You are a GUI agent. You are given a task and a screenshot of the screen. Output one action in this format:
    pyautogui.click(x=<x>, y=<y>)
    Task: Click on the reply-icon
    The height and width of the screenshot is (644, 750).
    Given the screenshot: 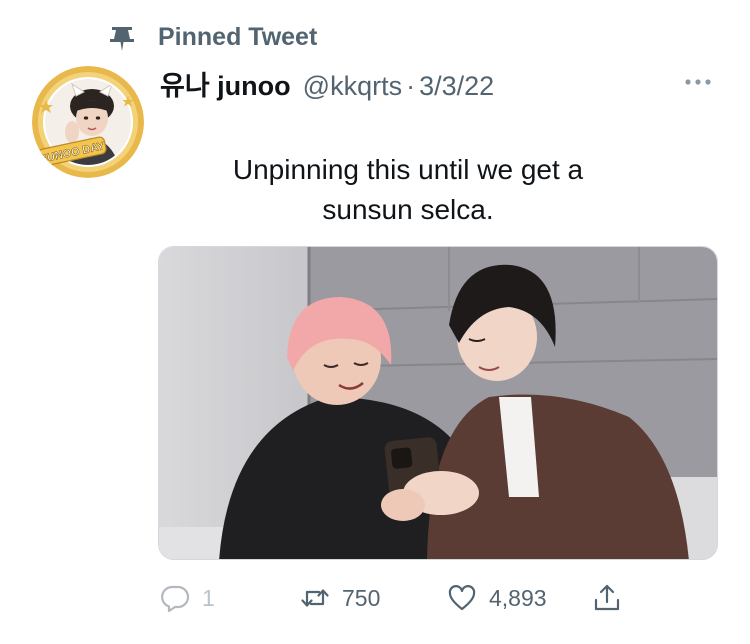 What is the action you would take?
    pyautogui.click(x=175, y=599)
    